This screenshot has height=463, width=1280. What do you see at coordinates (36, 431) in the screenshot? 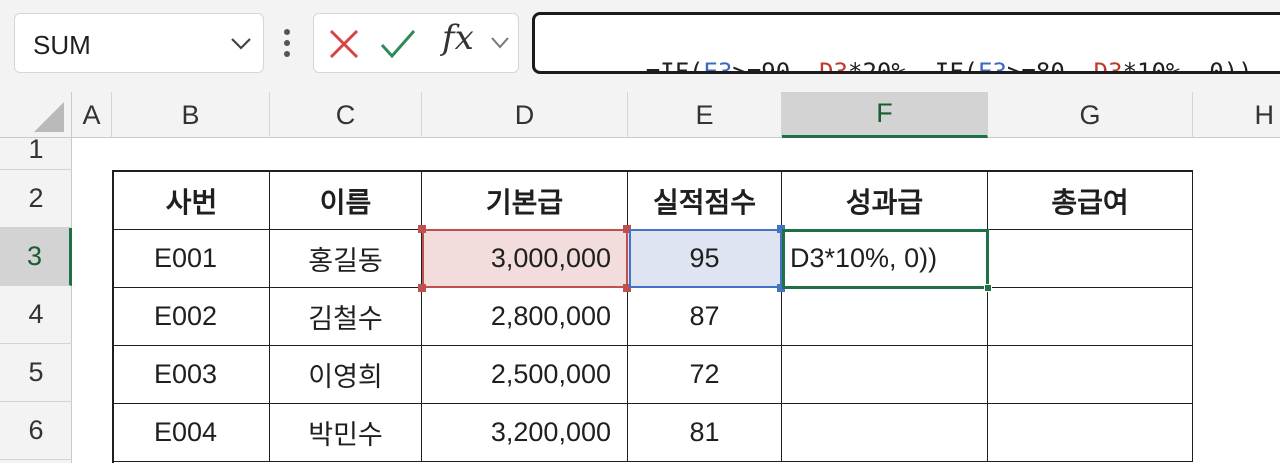
I see `row-header-6: 6` at bounding box center [36, 431].